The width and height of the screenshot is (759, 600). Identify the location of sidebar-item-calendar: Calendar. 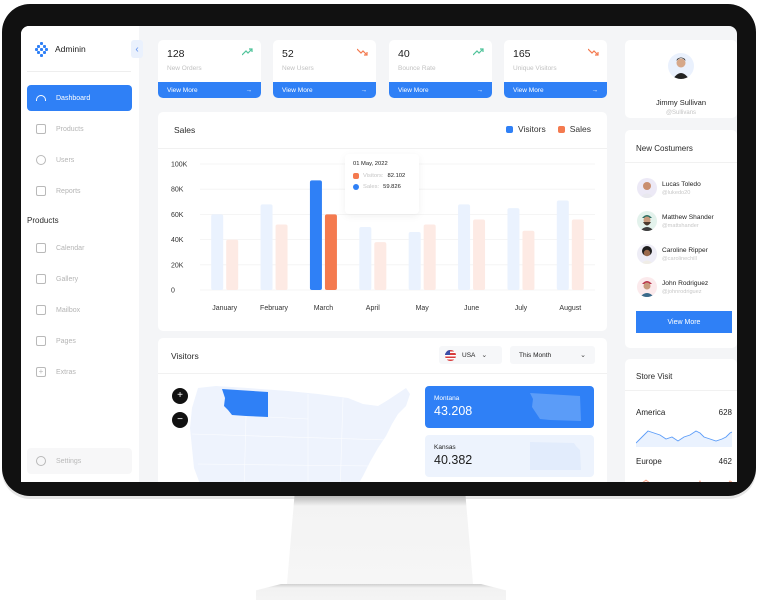
(79, 248).